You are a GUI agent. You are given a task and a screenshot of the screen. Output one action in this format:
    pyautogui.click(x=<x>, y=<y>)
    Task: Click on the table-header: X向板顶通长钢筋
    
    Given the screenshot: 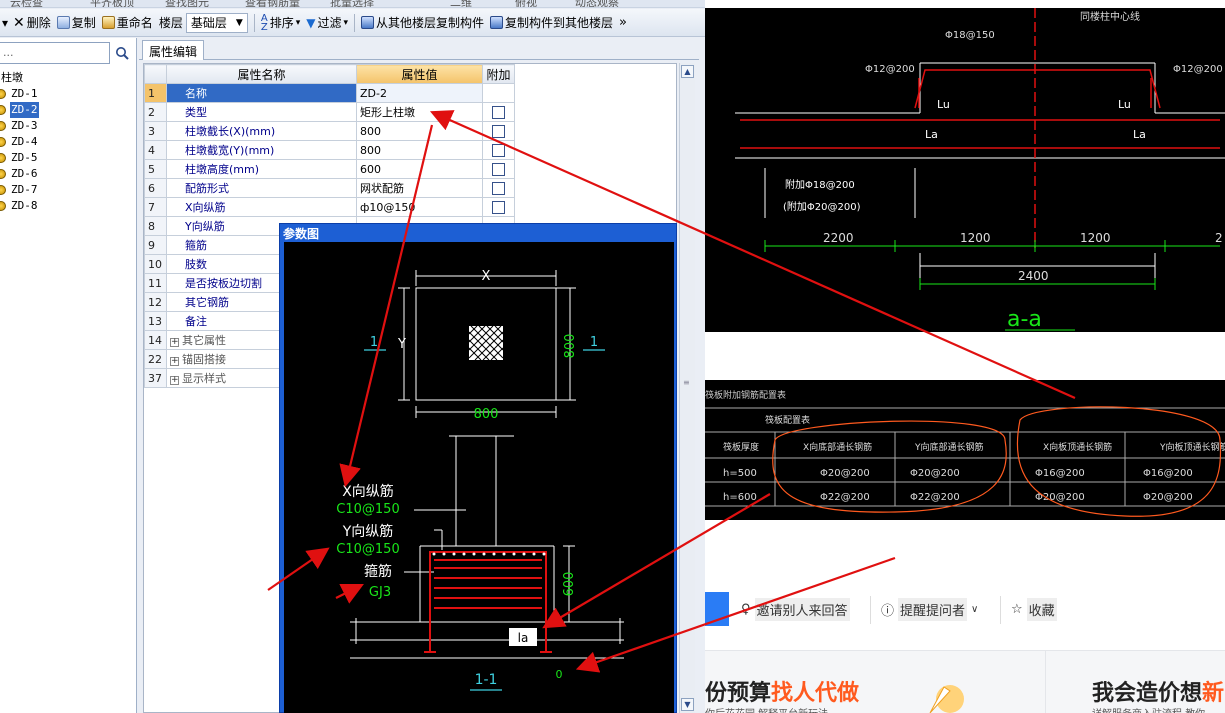 What is the action you would take?
    pyautogui.click(x=1077, y=447)
    